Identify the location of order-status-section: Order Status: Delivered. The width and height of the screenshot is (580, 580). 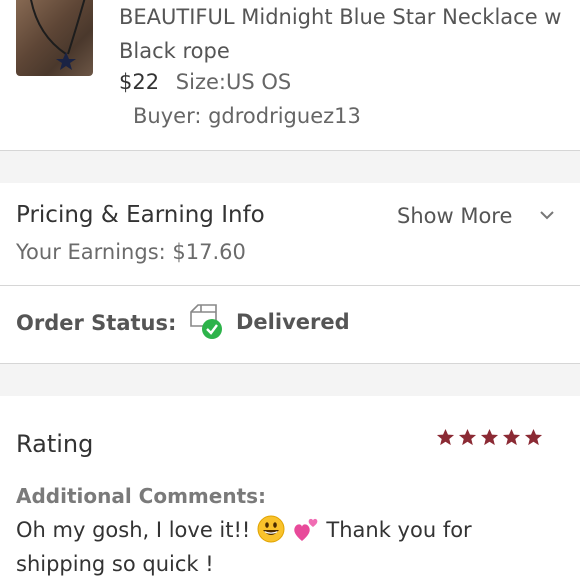
(290, 324).